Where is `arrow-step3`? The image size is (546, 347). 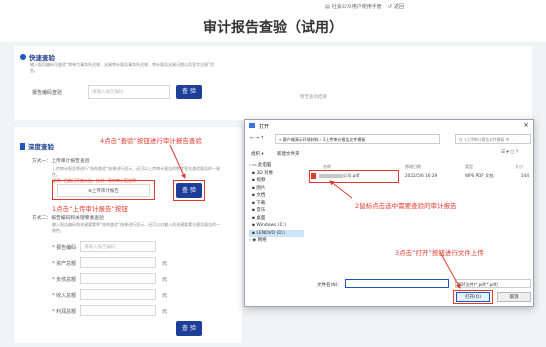 arrow-step3 is located at coordinates (450, 270).